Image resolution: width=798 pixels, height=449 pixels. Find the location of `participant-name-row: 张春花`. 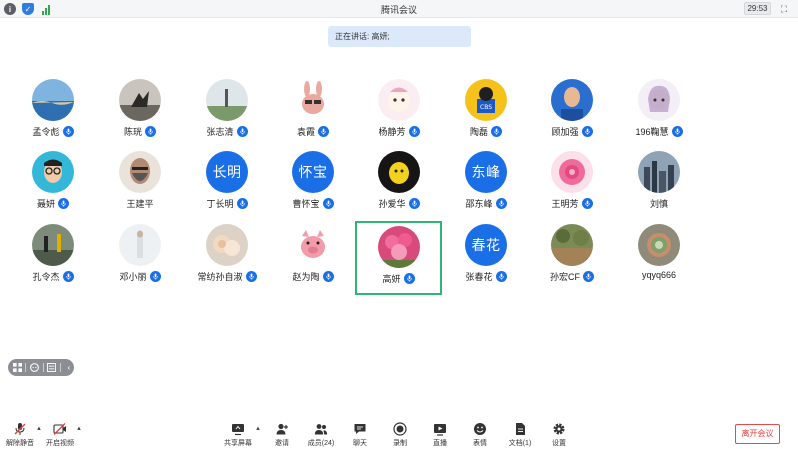

participant-name-row: 张春花 is located at coordinates (486, 276).